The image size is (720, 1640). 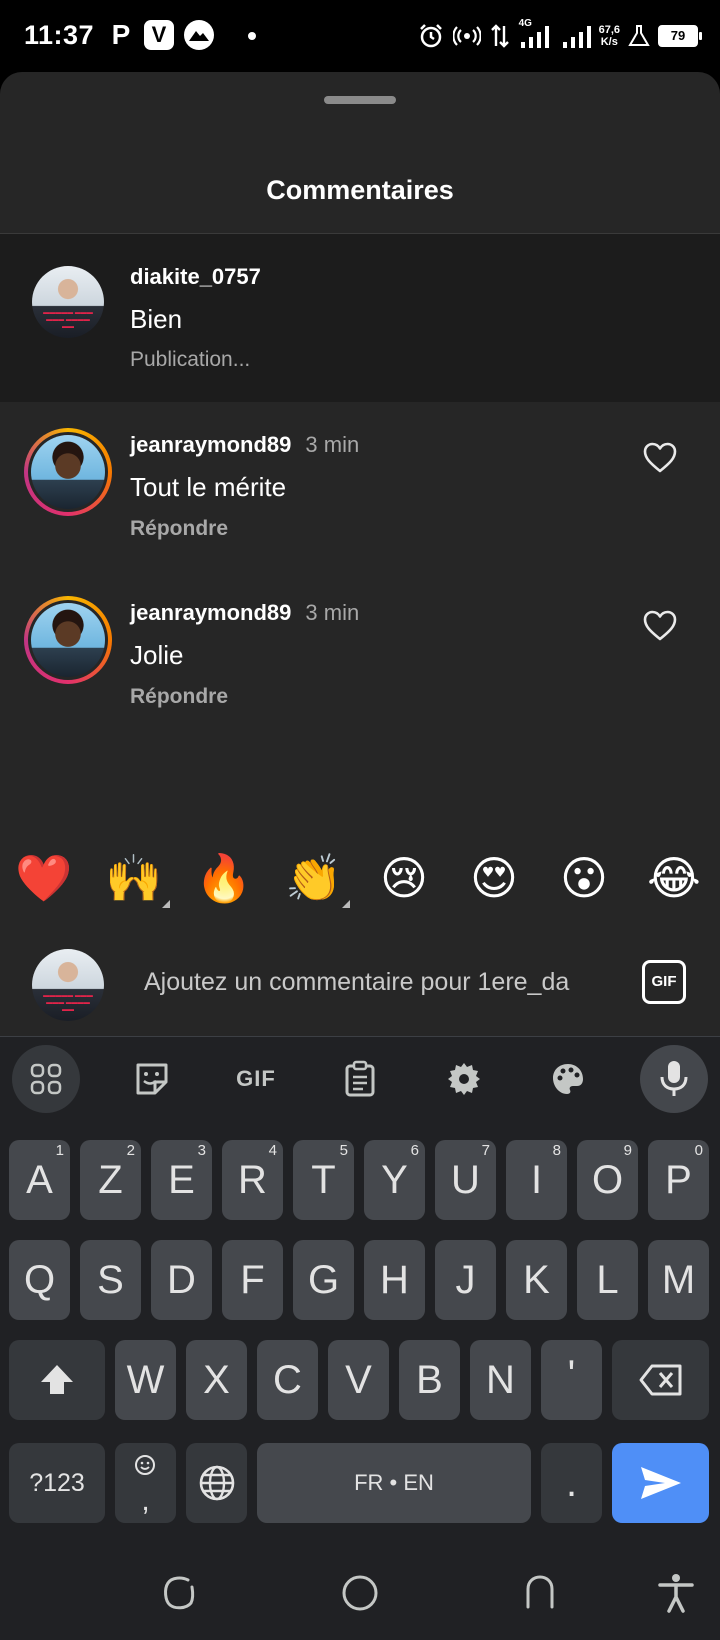 I want to click on signal-4g-icon: 4G, so click(x=536, y=34).